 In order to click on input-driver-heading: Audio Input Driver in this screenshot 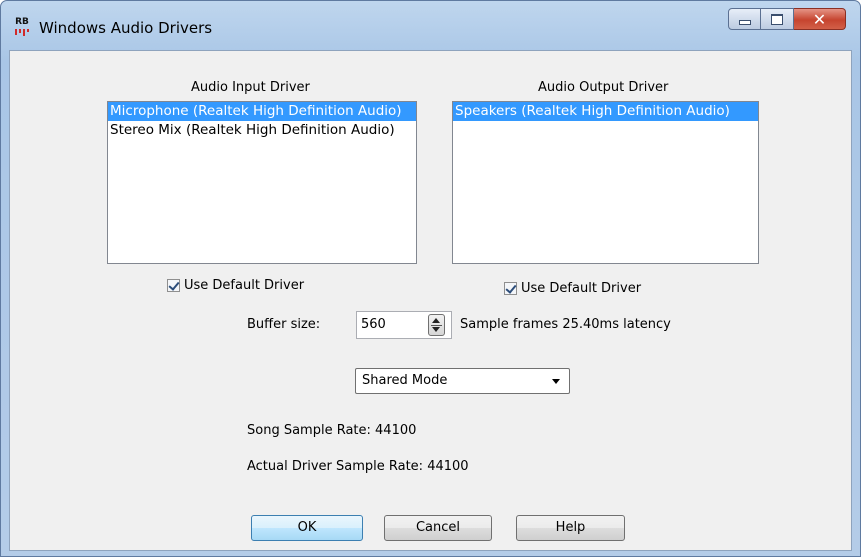, I will do `click(250, 87)`.